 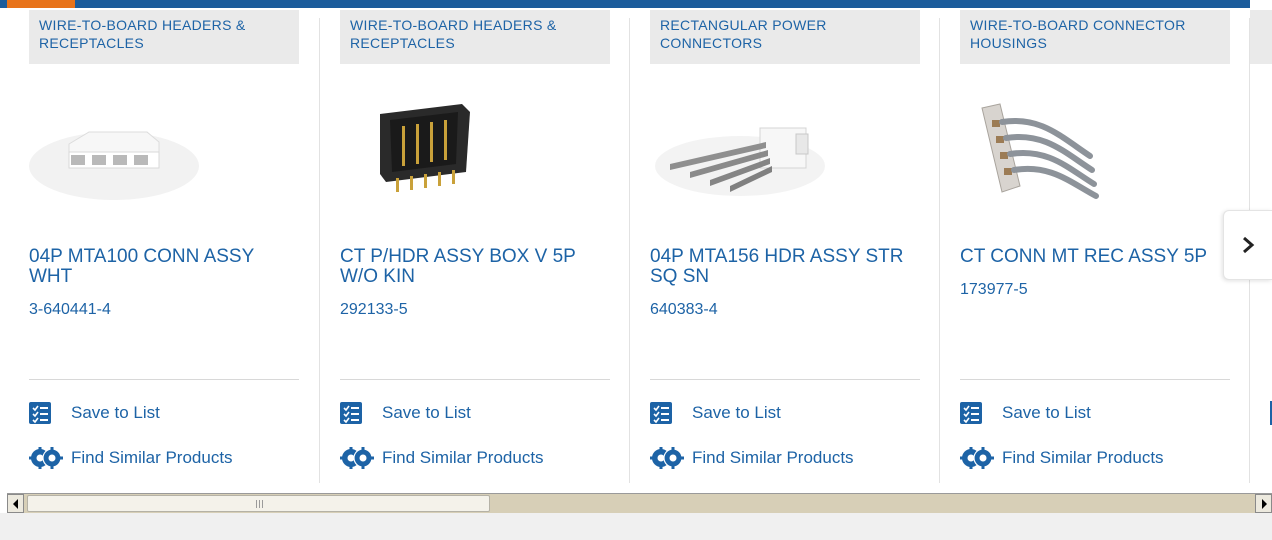 What do you see at coordinates (1095, 257) in the screenshot?
I see `product-title: CT CONN MT REC ASSY 5P` at bounding box center [1095, 257].